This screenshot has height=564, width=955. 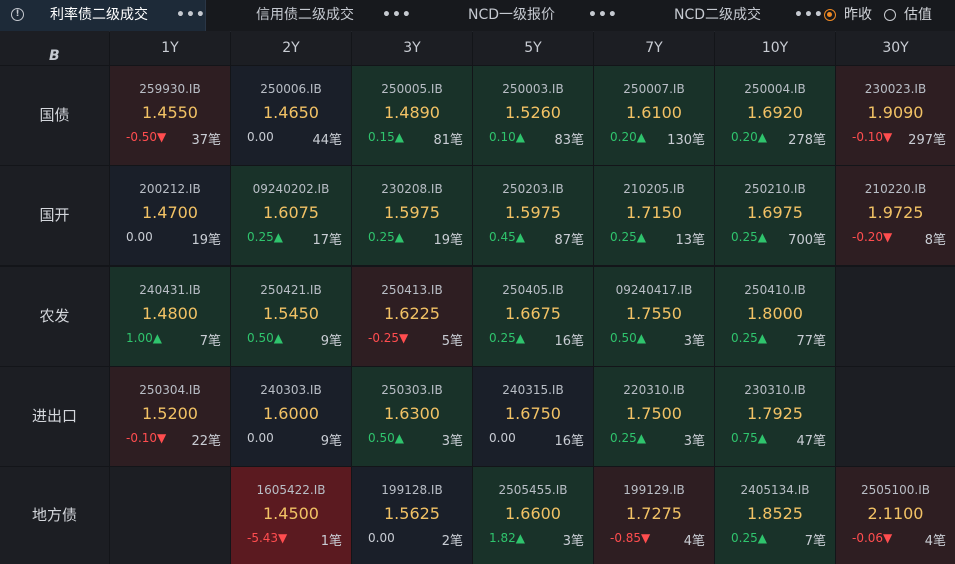 What do you see at coordinates (54, 115) in the screenshot?
I see `row-header: 国债` at bounding box center [54, 115].